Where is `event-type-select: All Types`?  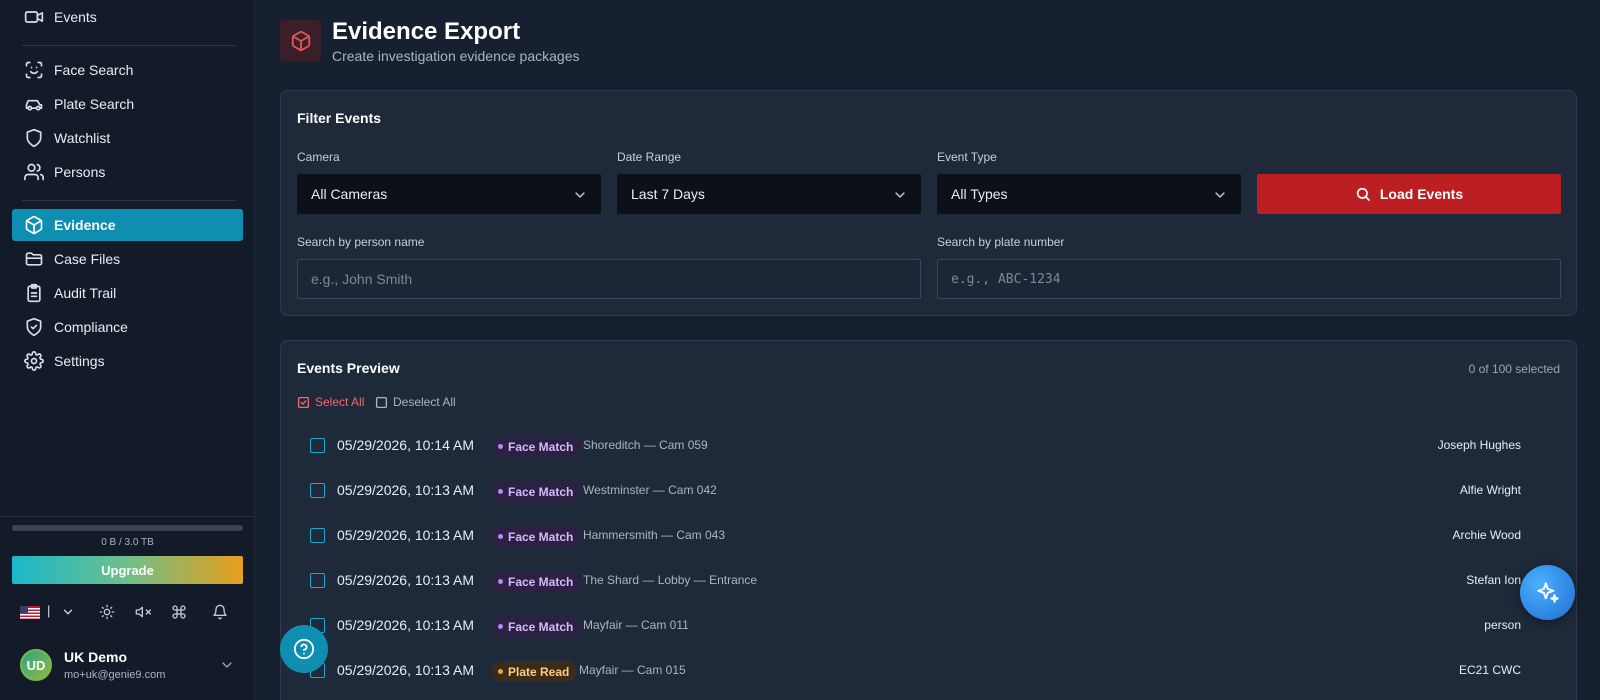
event-type-select: All Types is located at coordinates (1089, 194).